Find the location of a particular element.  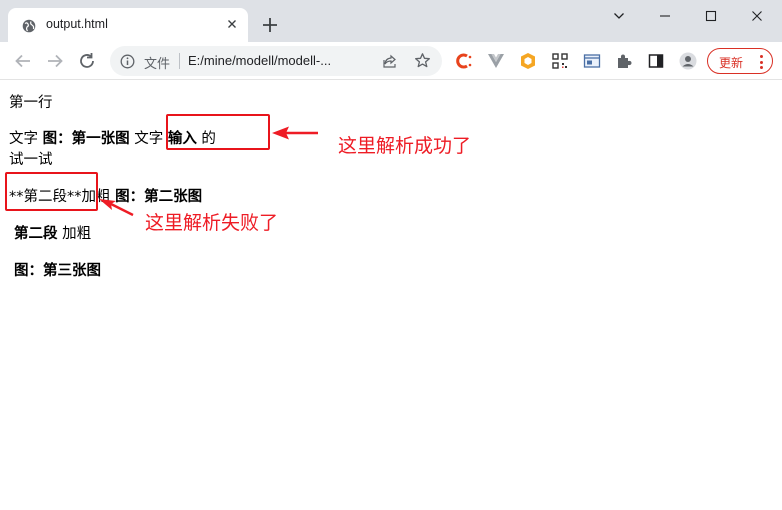

back-arrow-icon is located at coordinates (23, 61).